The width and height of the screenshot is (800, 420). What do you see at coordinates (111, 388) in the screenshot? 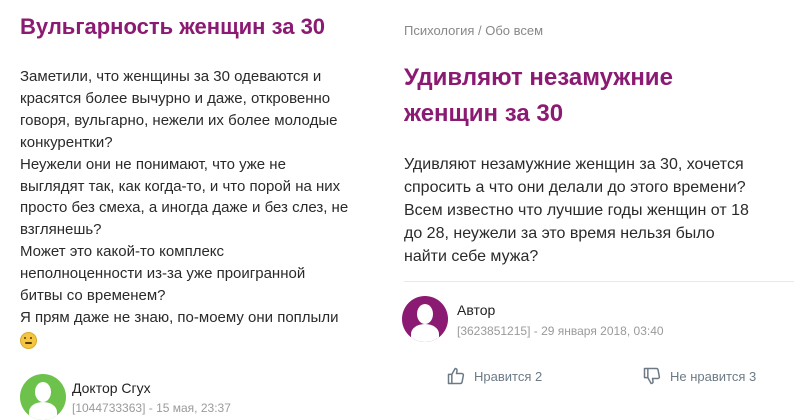
I see `left-author-name: Доктор Сгух` at bounding box center [111, 388].